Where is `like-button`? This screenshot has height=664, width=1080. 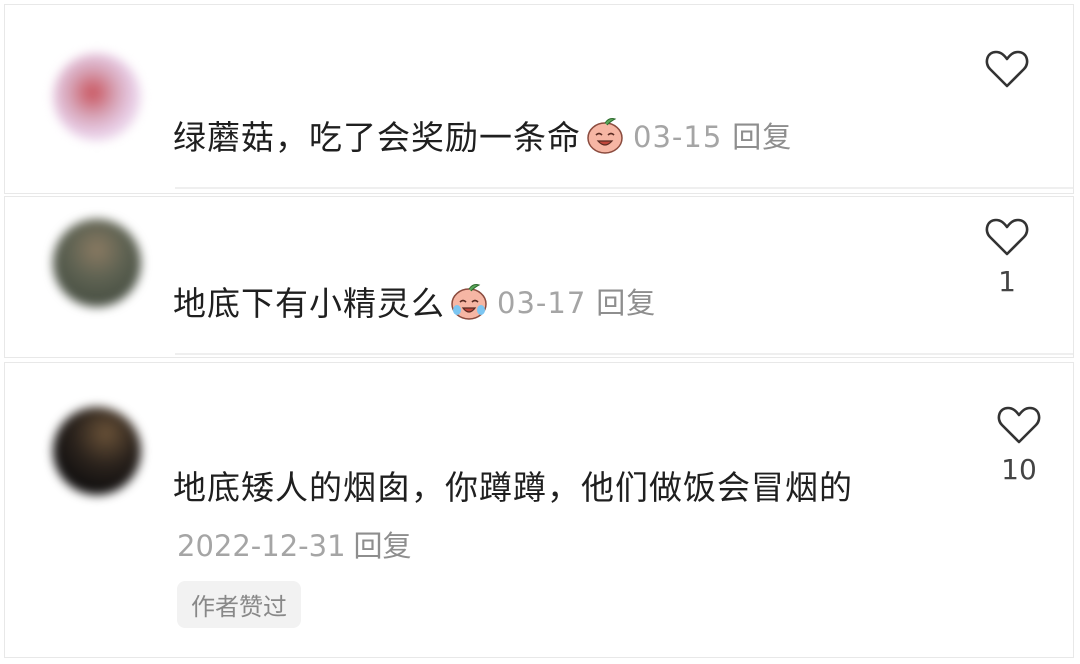 like-button is located at coordinates (1007, 73).